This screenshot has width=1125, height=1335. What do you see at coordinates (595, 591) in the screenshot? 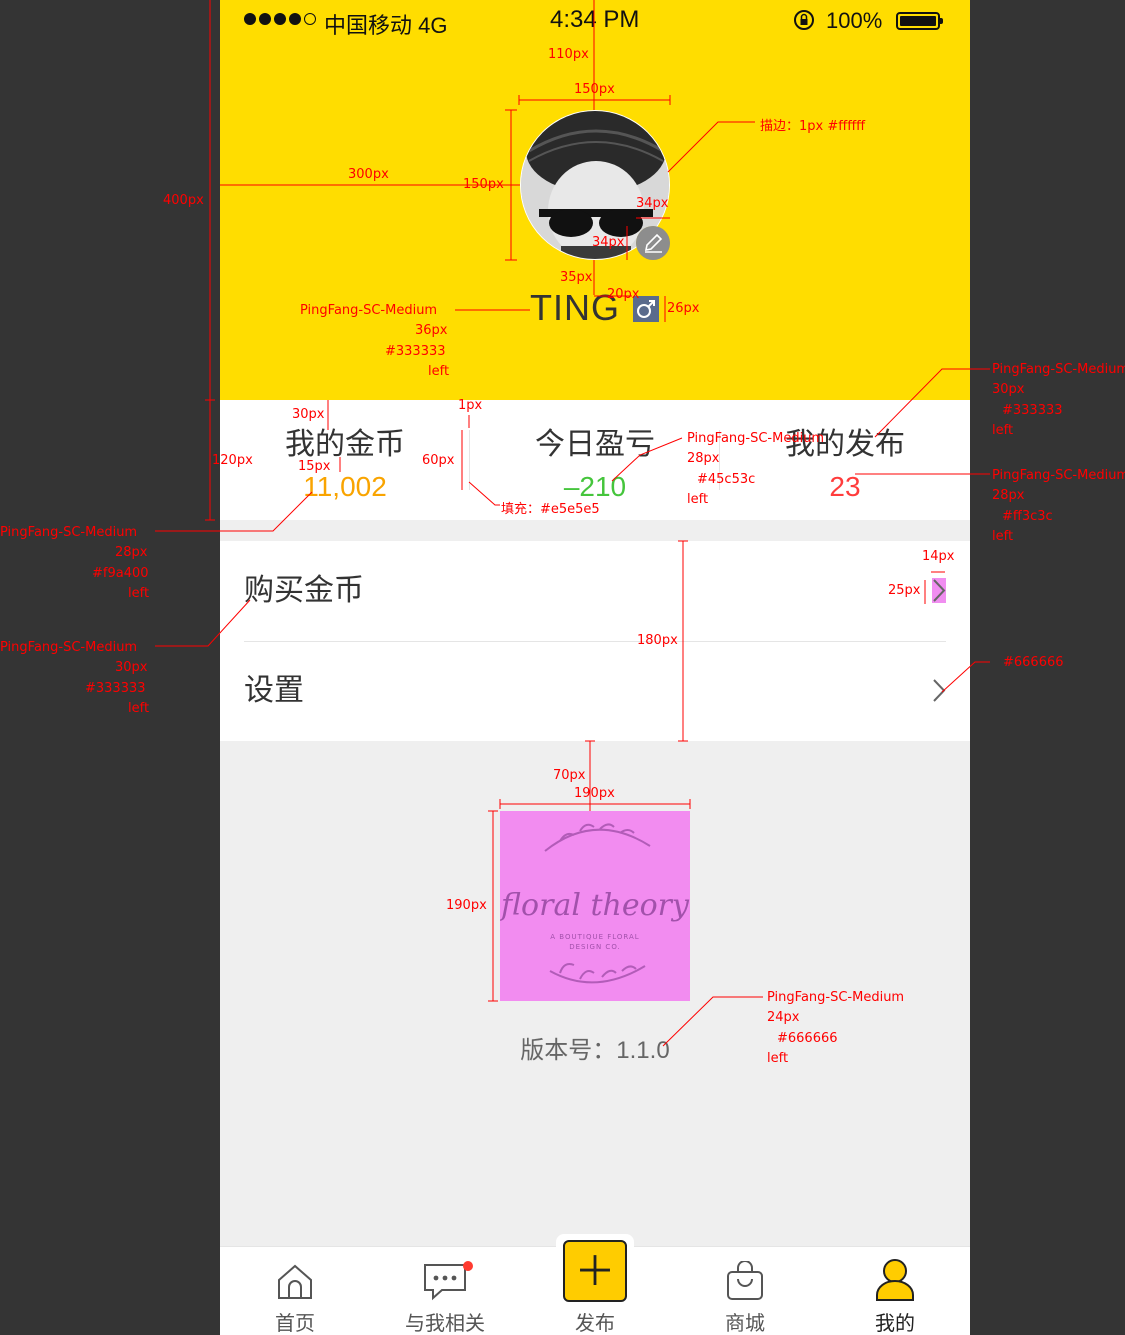
I see `menu-item-buy-coins: 购买金币` at bounding box center [595, 591].